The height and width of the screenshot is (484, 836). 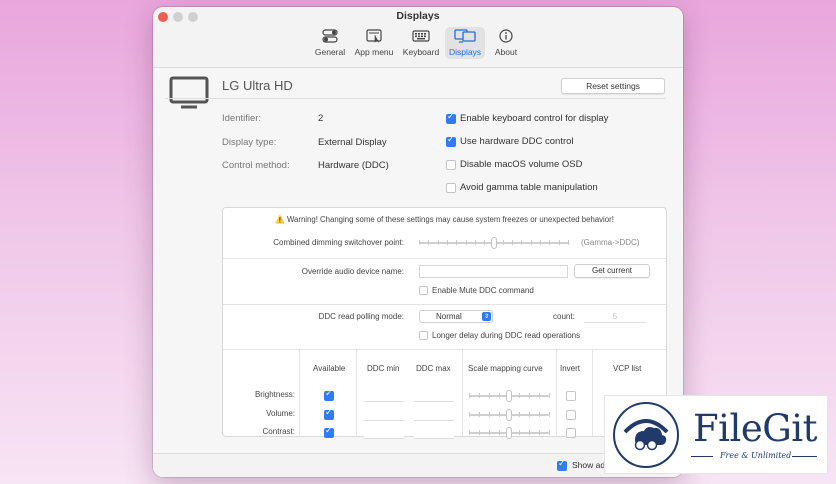 What do you see at coordinates (483, 290) in the screenshot?
I see `mute-ddc-label: Enable Mute DDC command` at bounding box center [483, 290].